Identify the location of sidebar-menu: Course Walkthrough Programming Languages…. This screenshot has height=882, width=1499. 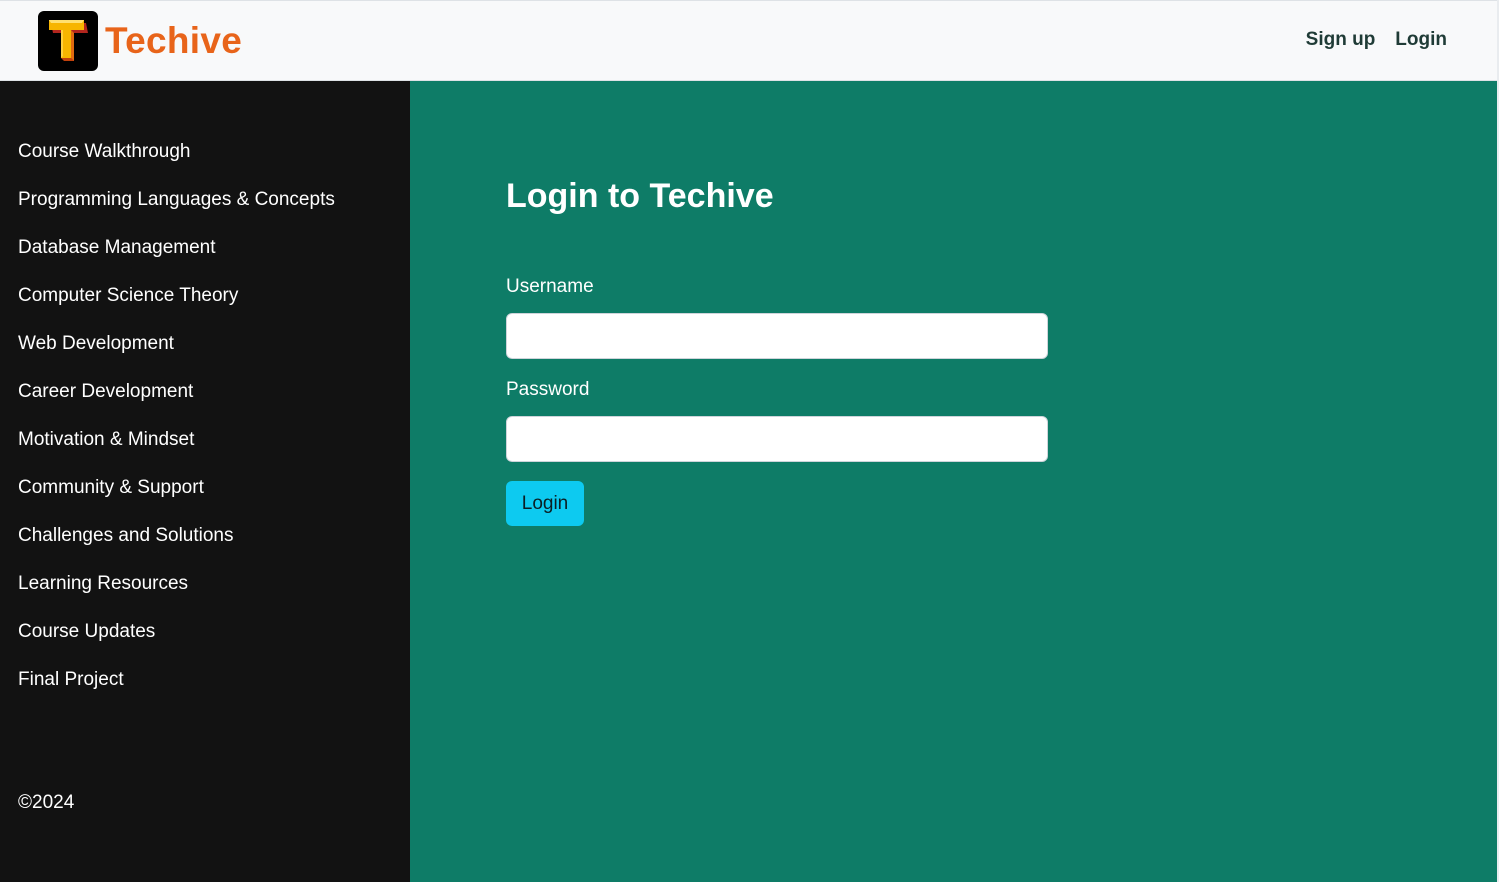
(176, 427).